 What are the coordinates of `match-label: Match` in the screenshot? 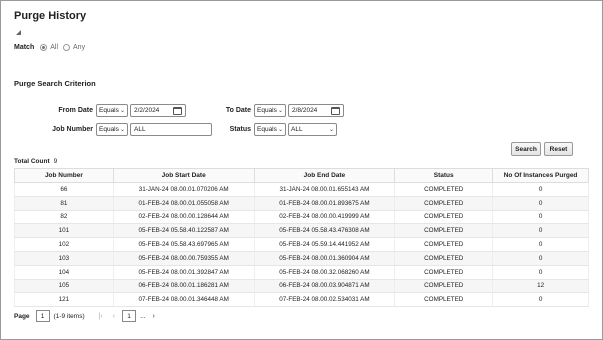 It's located at (24, 47).